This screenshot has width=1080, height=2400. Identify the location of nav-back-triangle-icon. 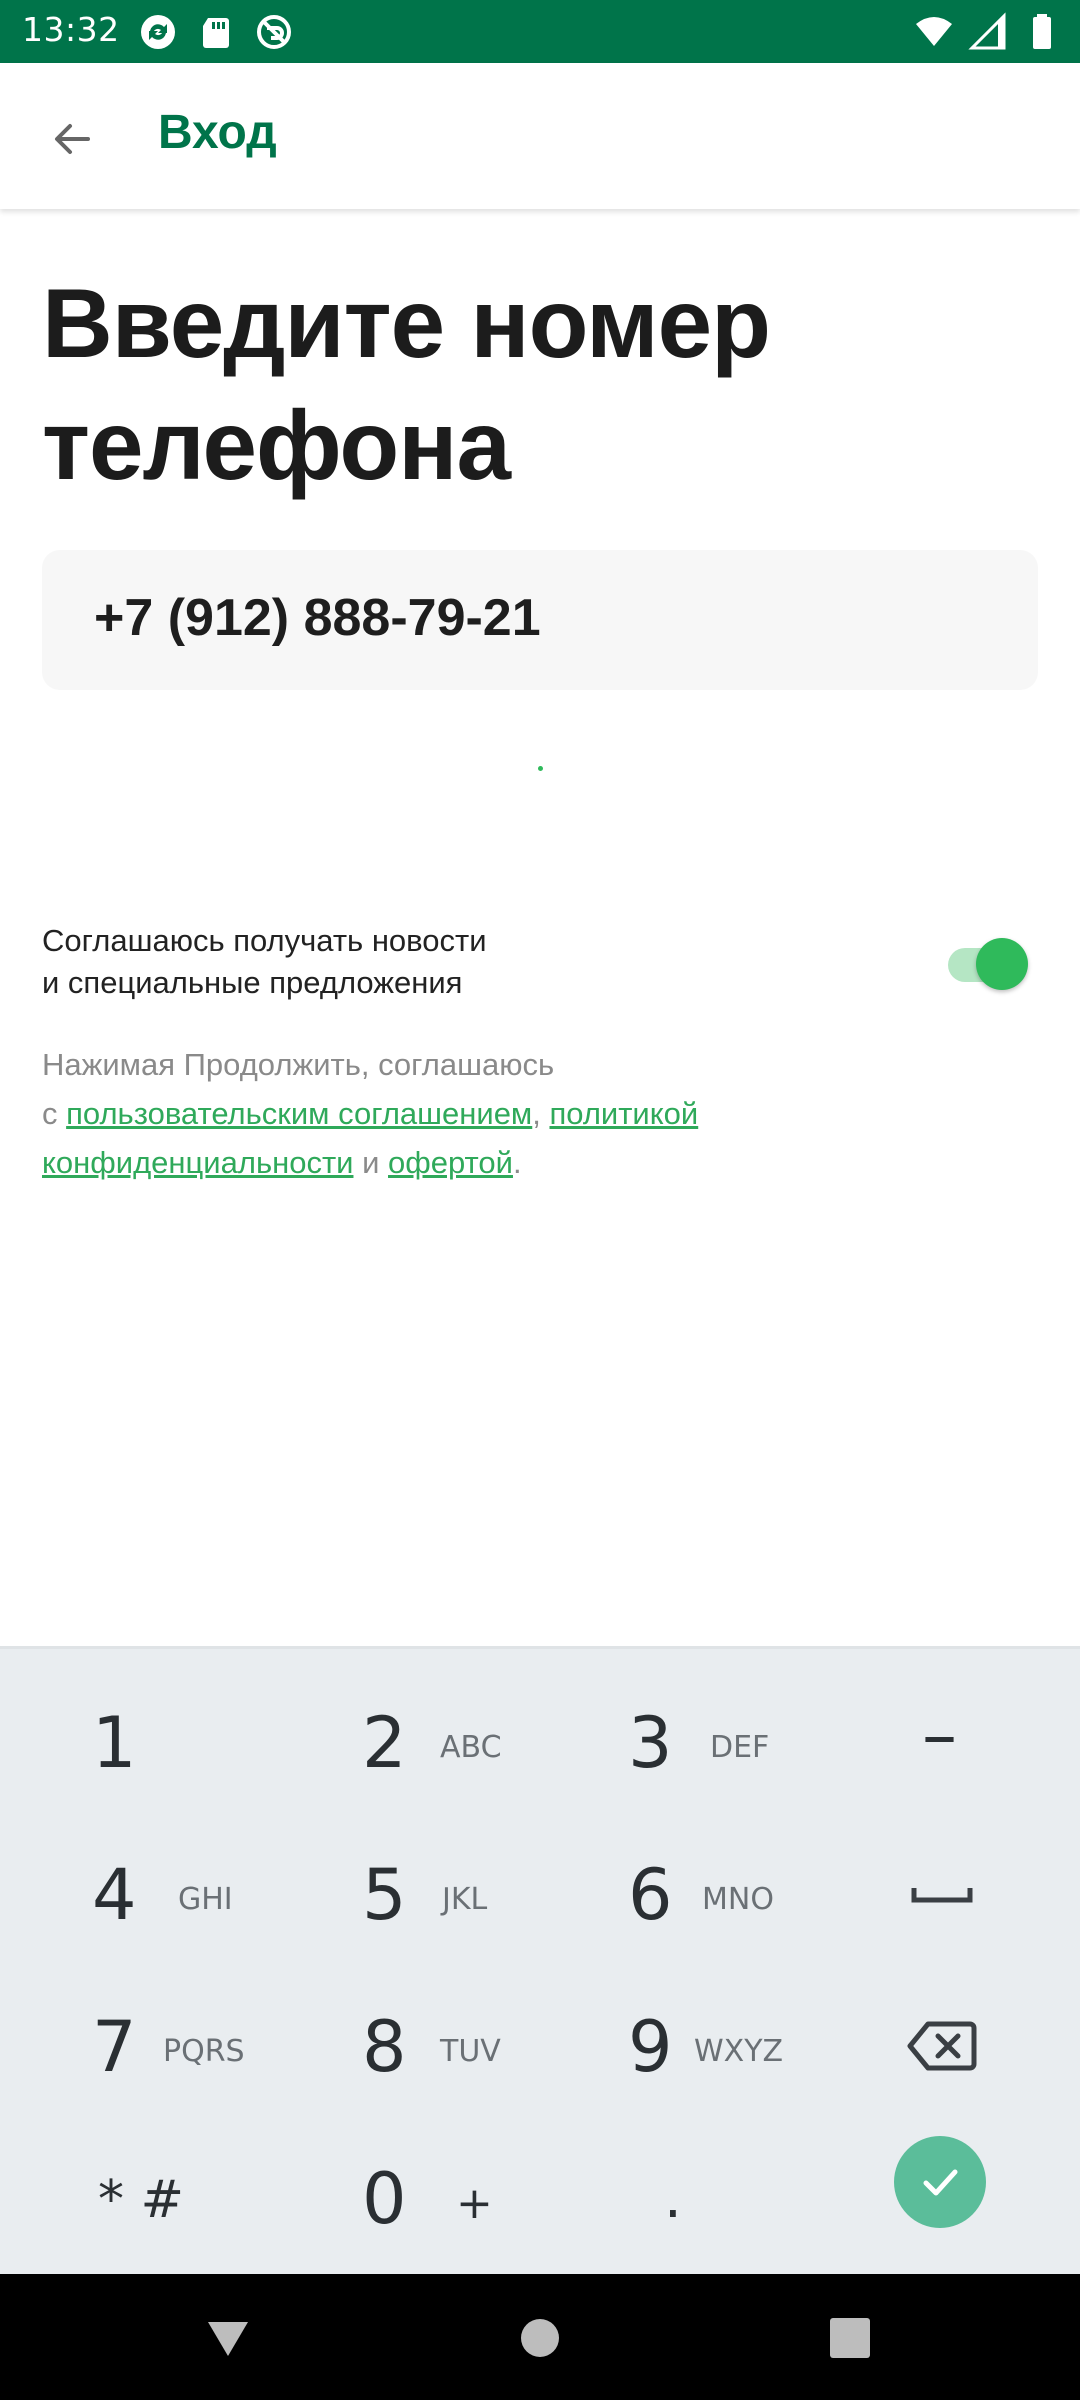
(228, 2339).